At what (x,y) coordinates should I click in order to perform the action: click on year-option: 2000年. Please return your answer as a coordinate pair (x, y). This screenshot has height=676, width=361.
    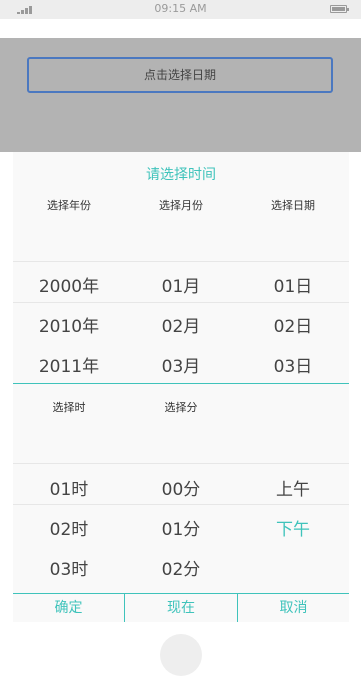
    Looking at the image, I should click on (69, 284).